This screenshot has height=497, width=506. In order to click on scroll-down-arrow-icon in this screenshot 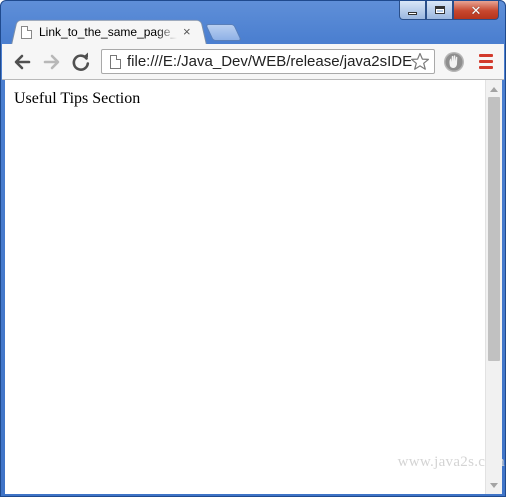, I will do `click(494, 485)`.